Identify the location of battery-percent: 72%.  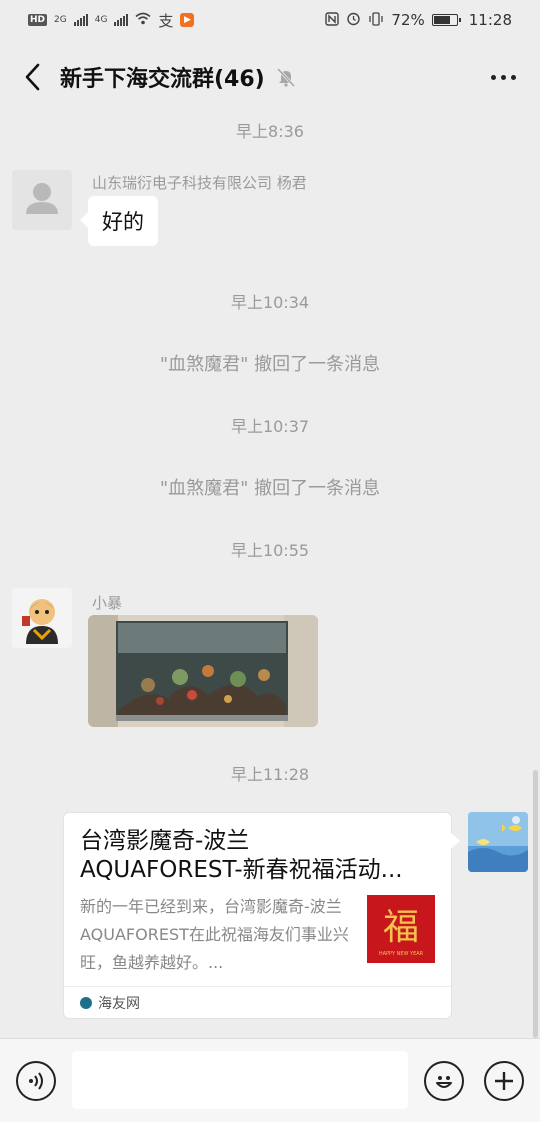
(408, 20).